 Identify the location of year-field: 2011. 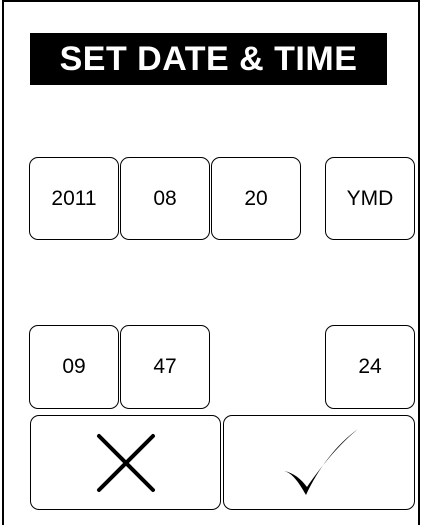
(74, 198).